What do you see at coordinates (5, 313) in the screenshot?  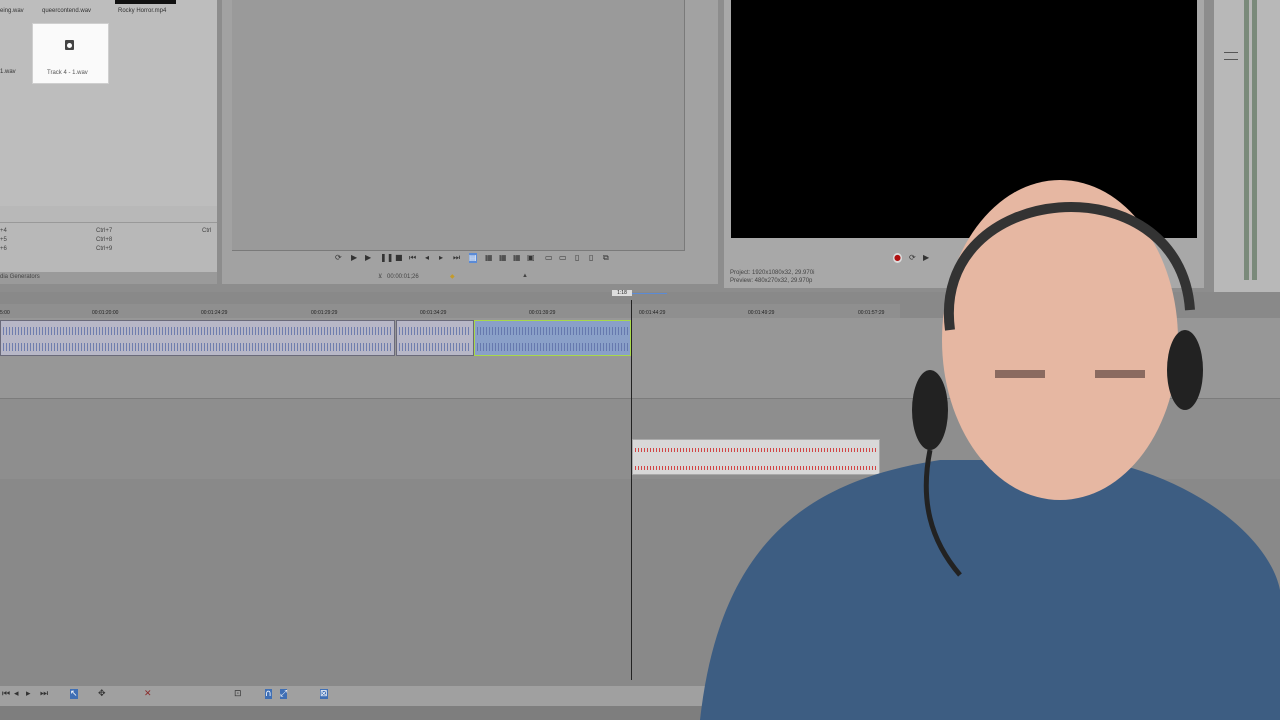 I see `ruler-label: 5:00` at bounding box center [5, 313].